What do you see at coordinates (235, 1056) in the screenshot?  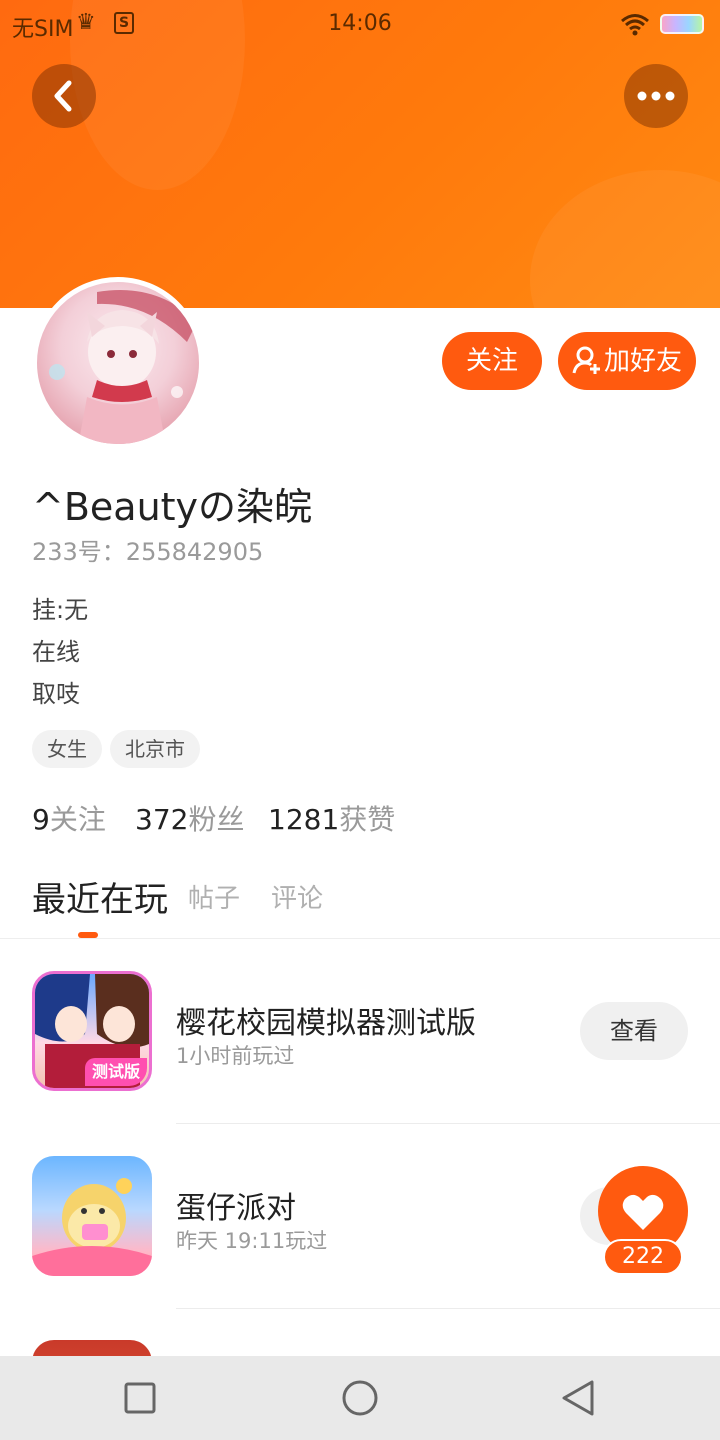 I see `game-last-played: 1小时前玩过` at bounding box center [235, 1056].